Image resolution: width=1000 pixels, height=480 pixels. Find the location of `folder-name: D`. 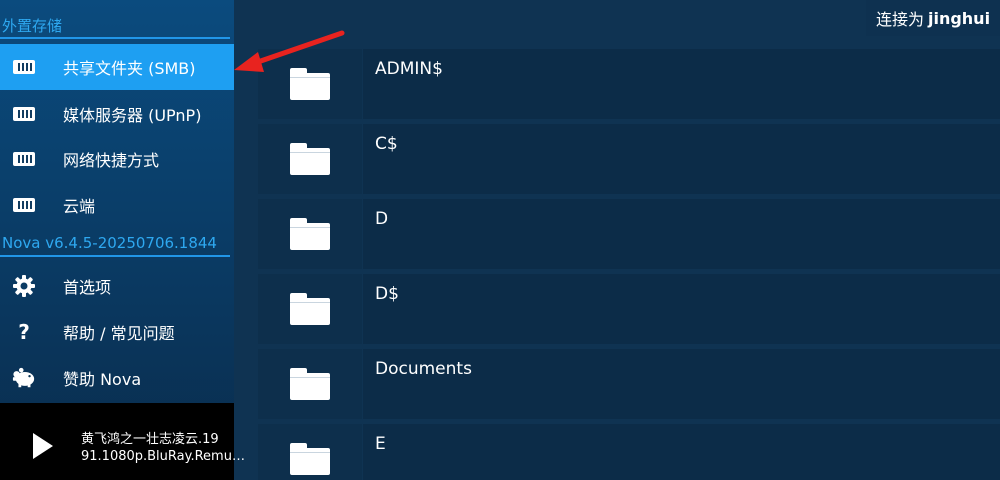

folder-name: D is located at coordinates (382, 219).